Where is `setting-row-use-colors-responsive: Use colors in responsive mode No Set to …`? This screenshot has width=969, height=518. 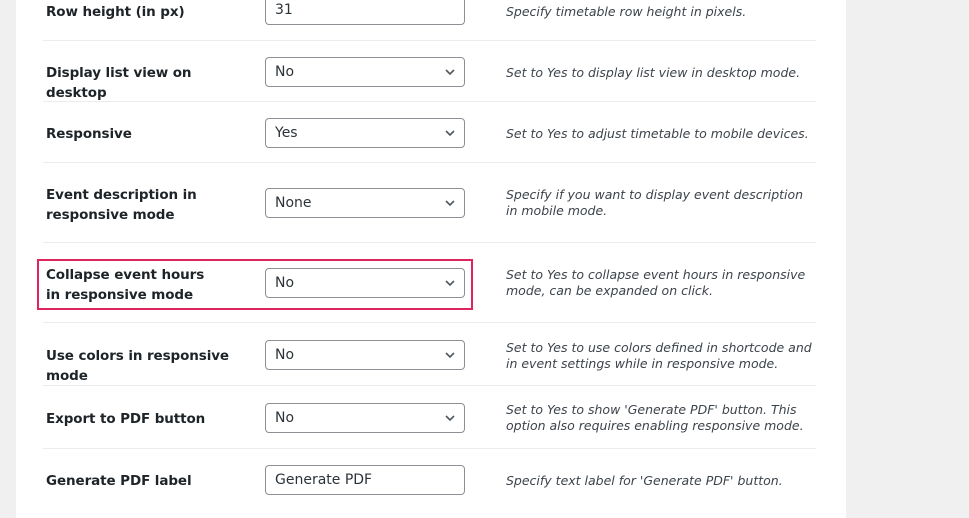
setting-row-use-colors-responsive: Use colors in responsive mode No Set to … is located at coordinates (429, 354).